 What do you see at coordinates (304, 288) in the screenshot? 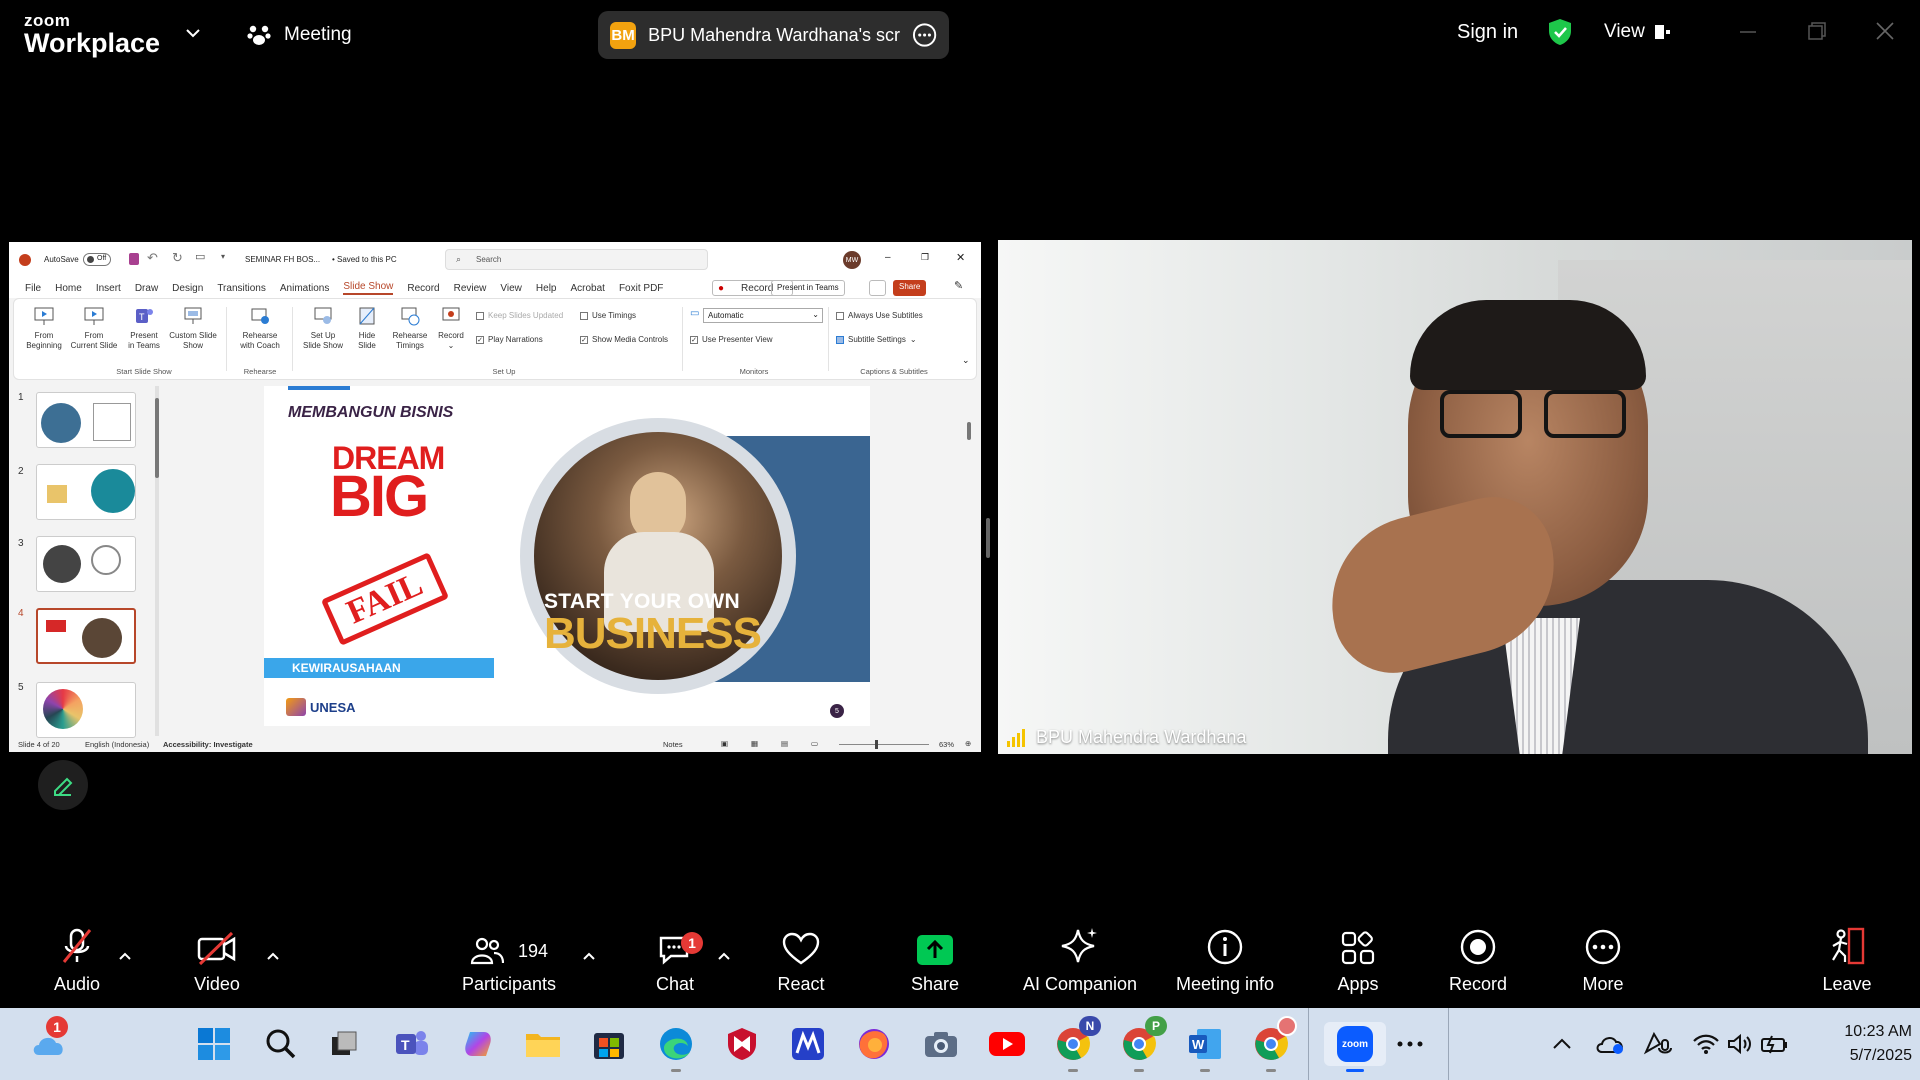
I see `tab-animations: Animations` at bounding box center [304, 288].